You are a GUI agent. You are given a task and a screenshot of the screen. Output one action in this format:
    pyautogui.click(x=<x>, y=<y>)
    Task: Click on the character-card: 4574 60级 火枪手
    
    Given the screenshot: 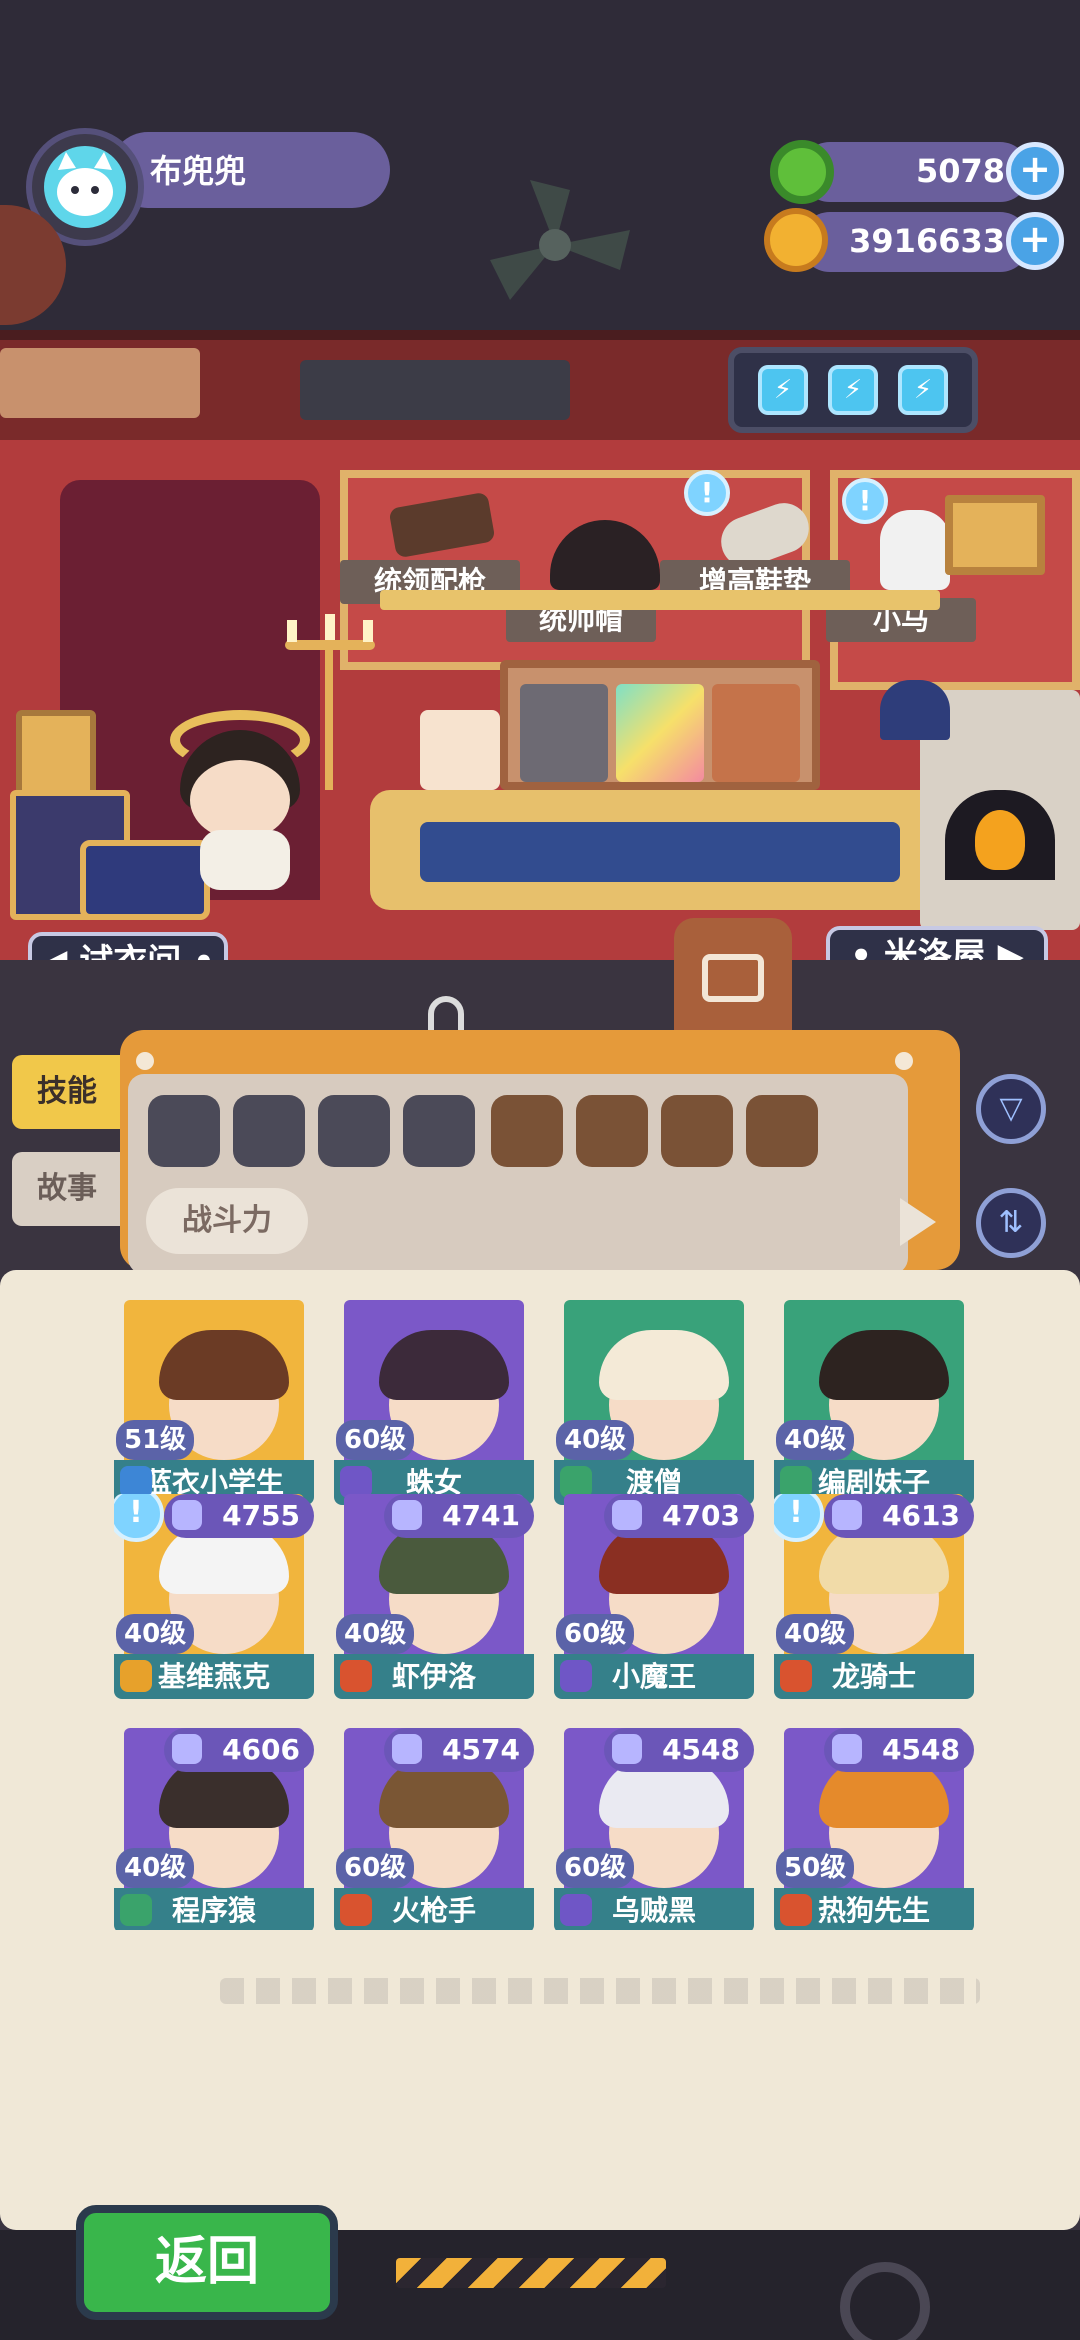 What is the action you would take?
    pyautogui.click(x=434, y=1829)
    